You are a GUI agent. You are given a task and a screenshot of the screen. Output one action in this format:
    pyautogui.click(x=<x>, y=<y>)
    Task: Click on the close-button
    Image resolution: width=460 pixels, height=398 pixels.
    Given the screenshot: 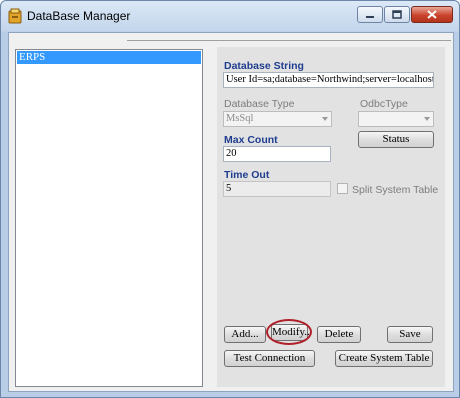 What is the action you would take?
    pyautogui.click(x=432, y=14)
    